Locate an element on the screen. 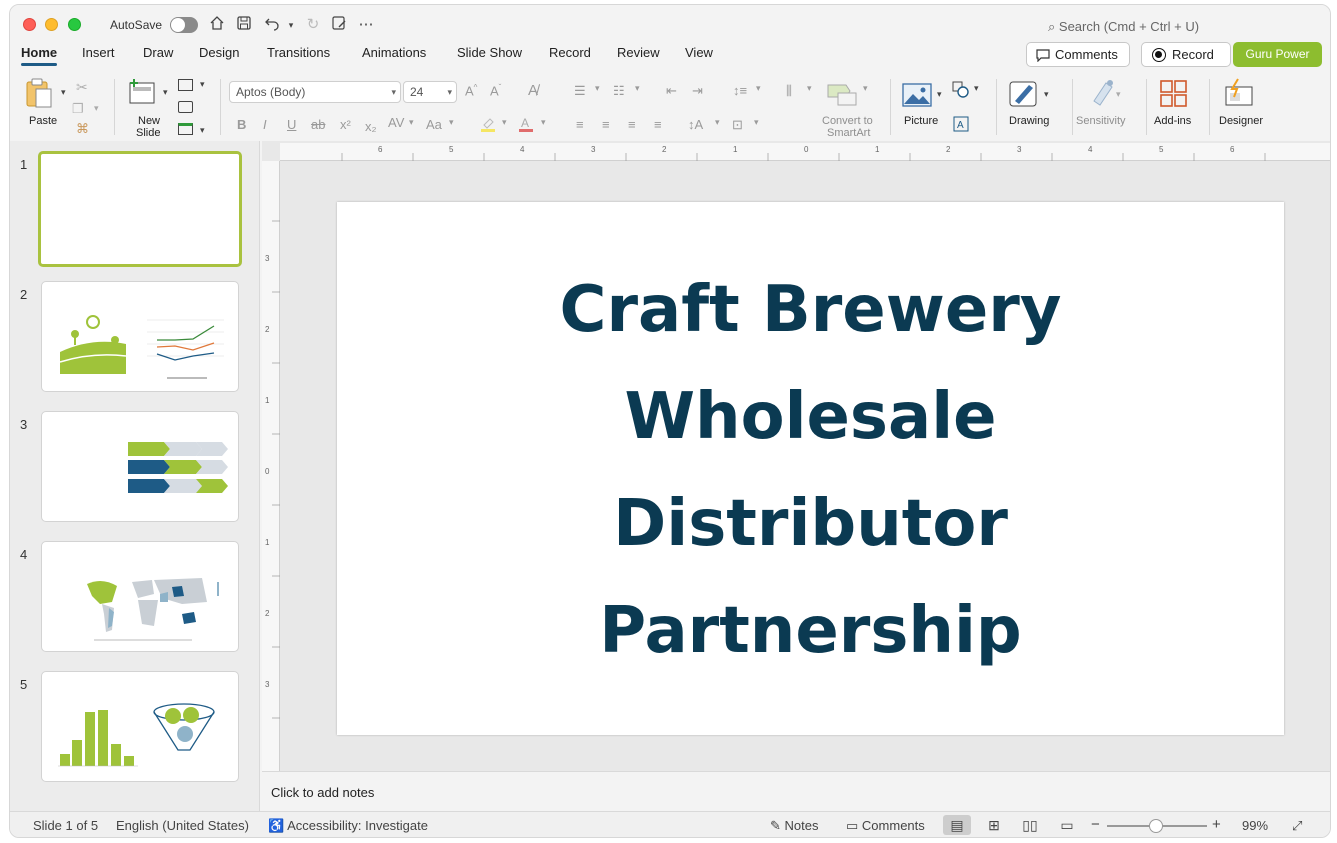 Image resolution: width=1337 pixels, height=843 pixels. tab-design: Design is located at coordinates (219, 52).